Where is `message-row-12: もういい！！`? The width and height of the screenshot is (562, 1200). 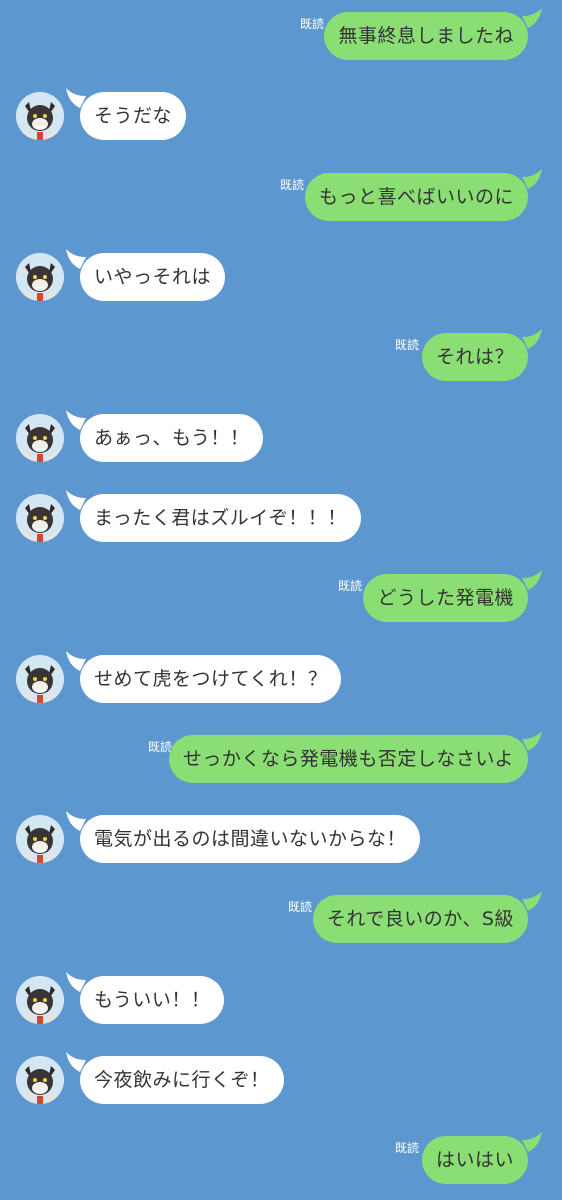 message-row-12: もういい！！ is located at coordinates (281, 998).